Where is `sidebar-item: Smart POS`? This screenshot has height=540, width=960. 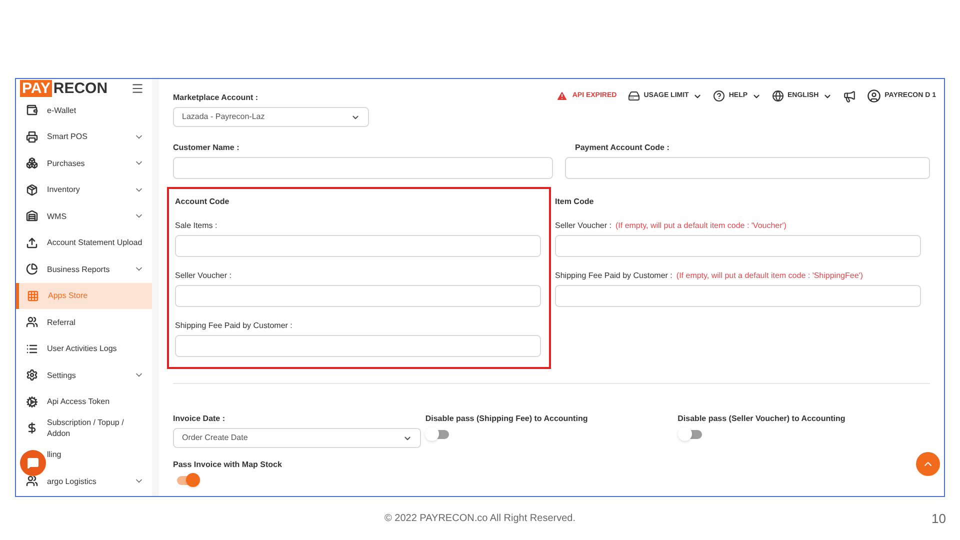 sidebar-item: Smart POS is located at coordinates (84, 137).